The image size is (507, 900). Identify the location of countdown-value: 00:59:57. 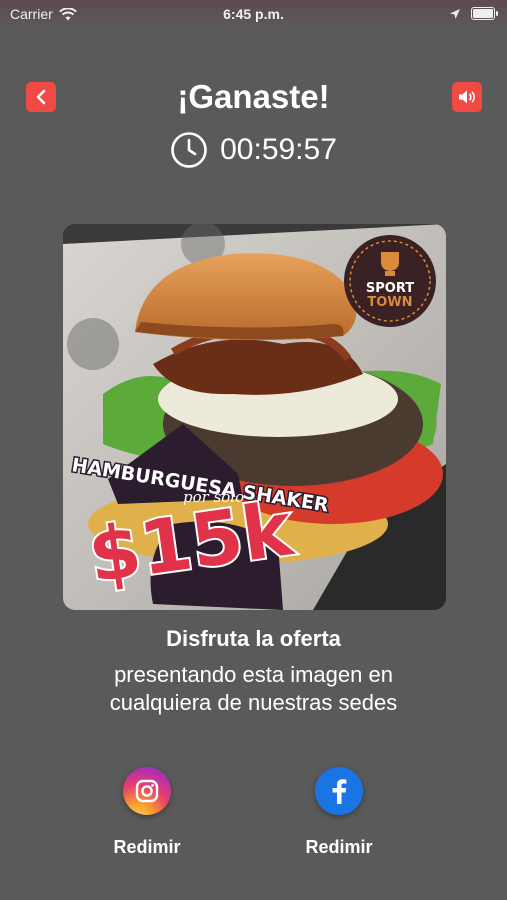
(278, 149).